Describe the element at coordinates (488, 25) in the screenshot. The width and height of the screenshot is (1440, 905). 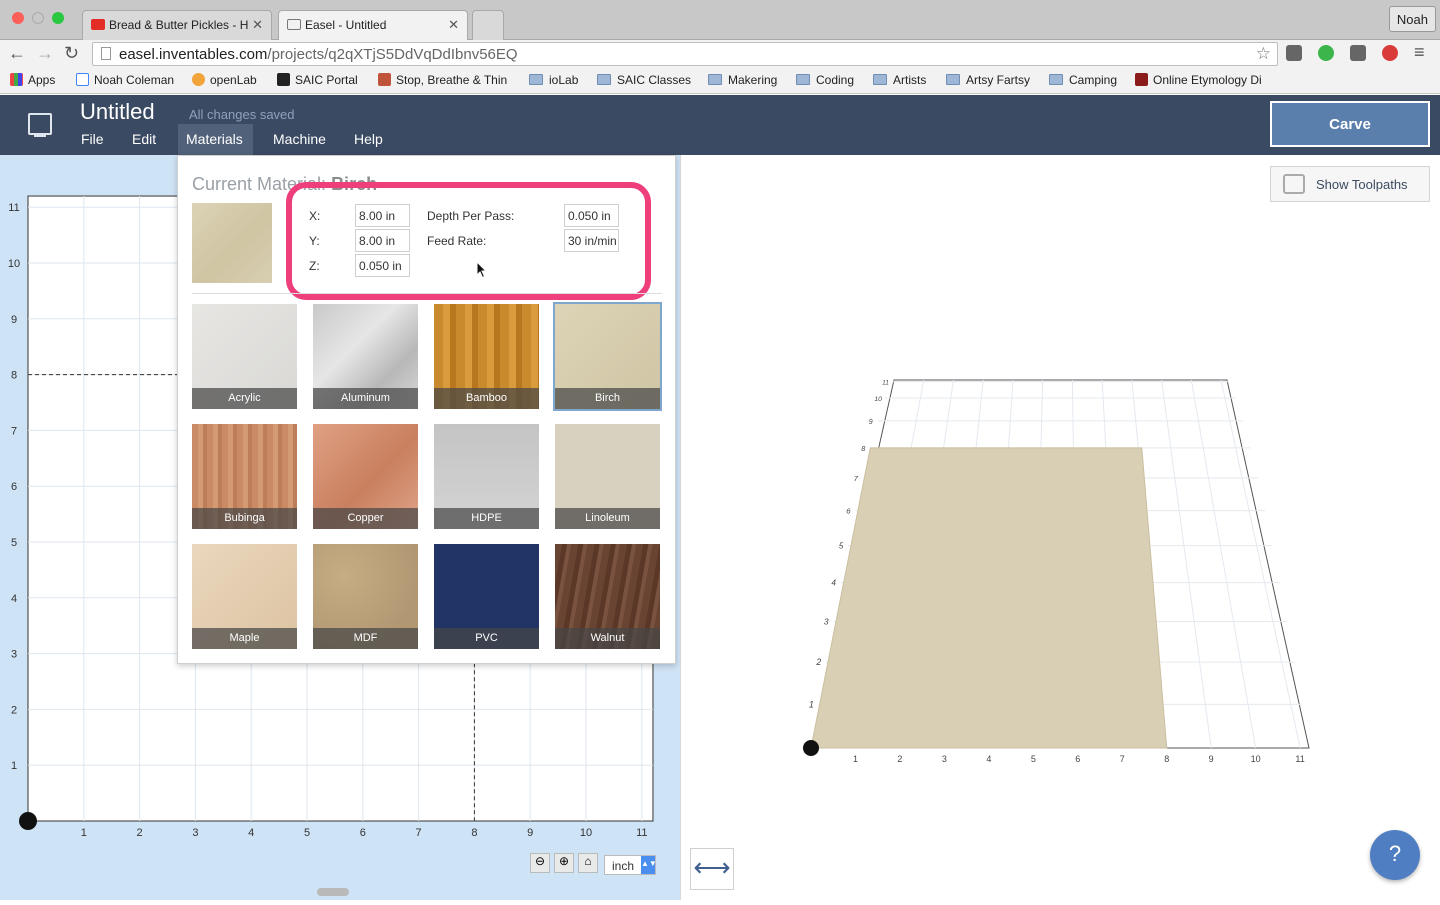
I see `new-tab-button` at that location.